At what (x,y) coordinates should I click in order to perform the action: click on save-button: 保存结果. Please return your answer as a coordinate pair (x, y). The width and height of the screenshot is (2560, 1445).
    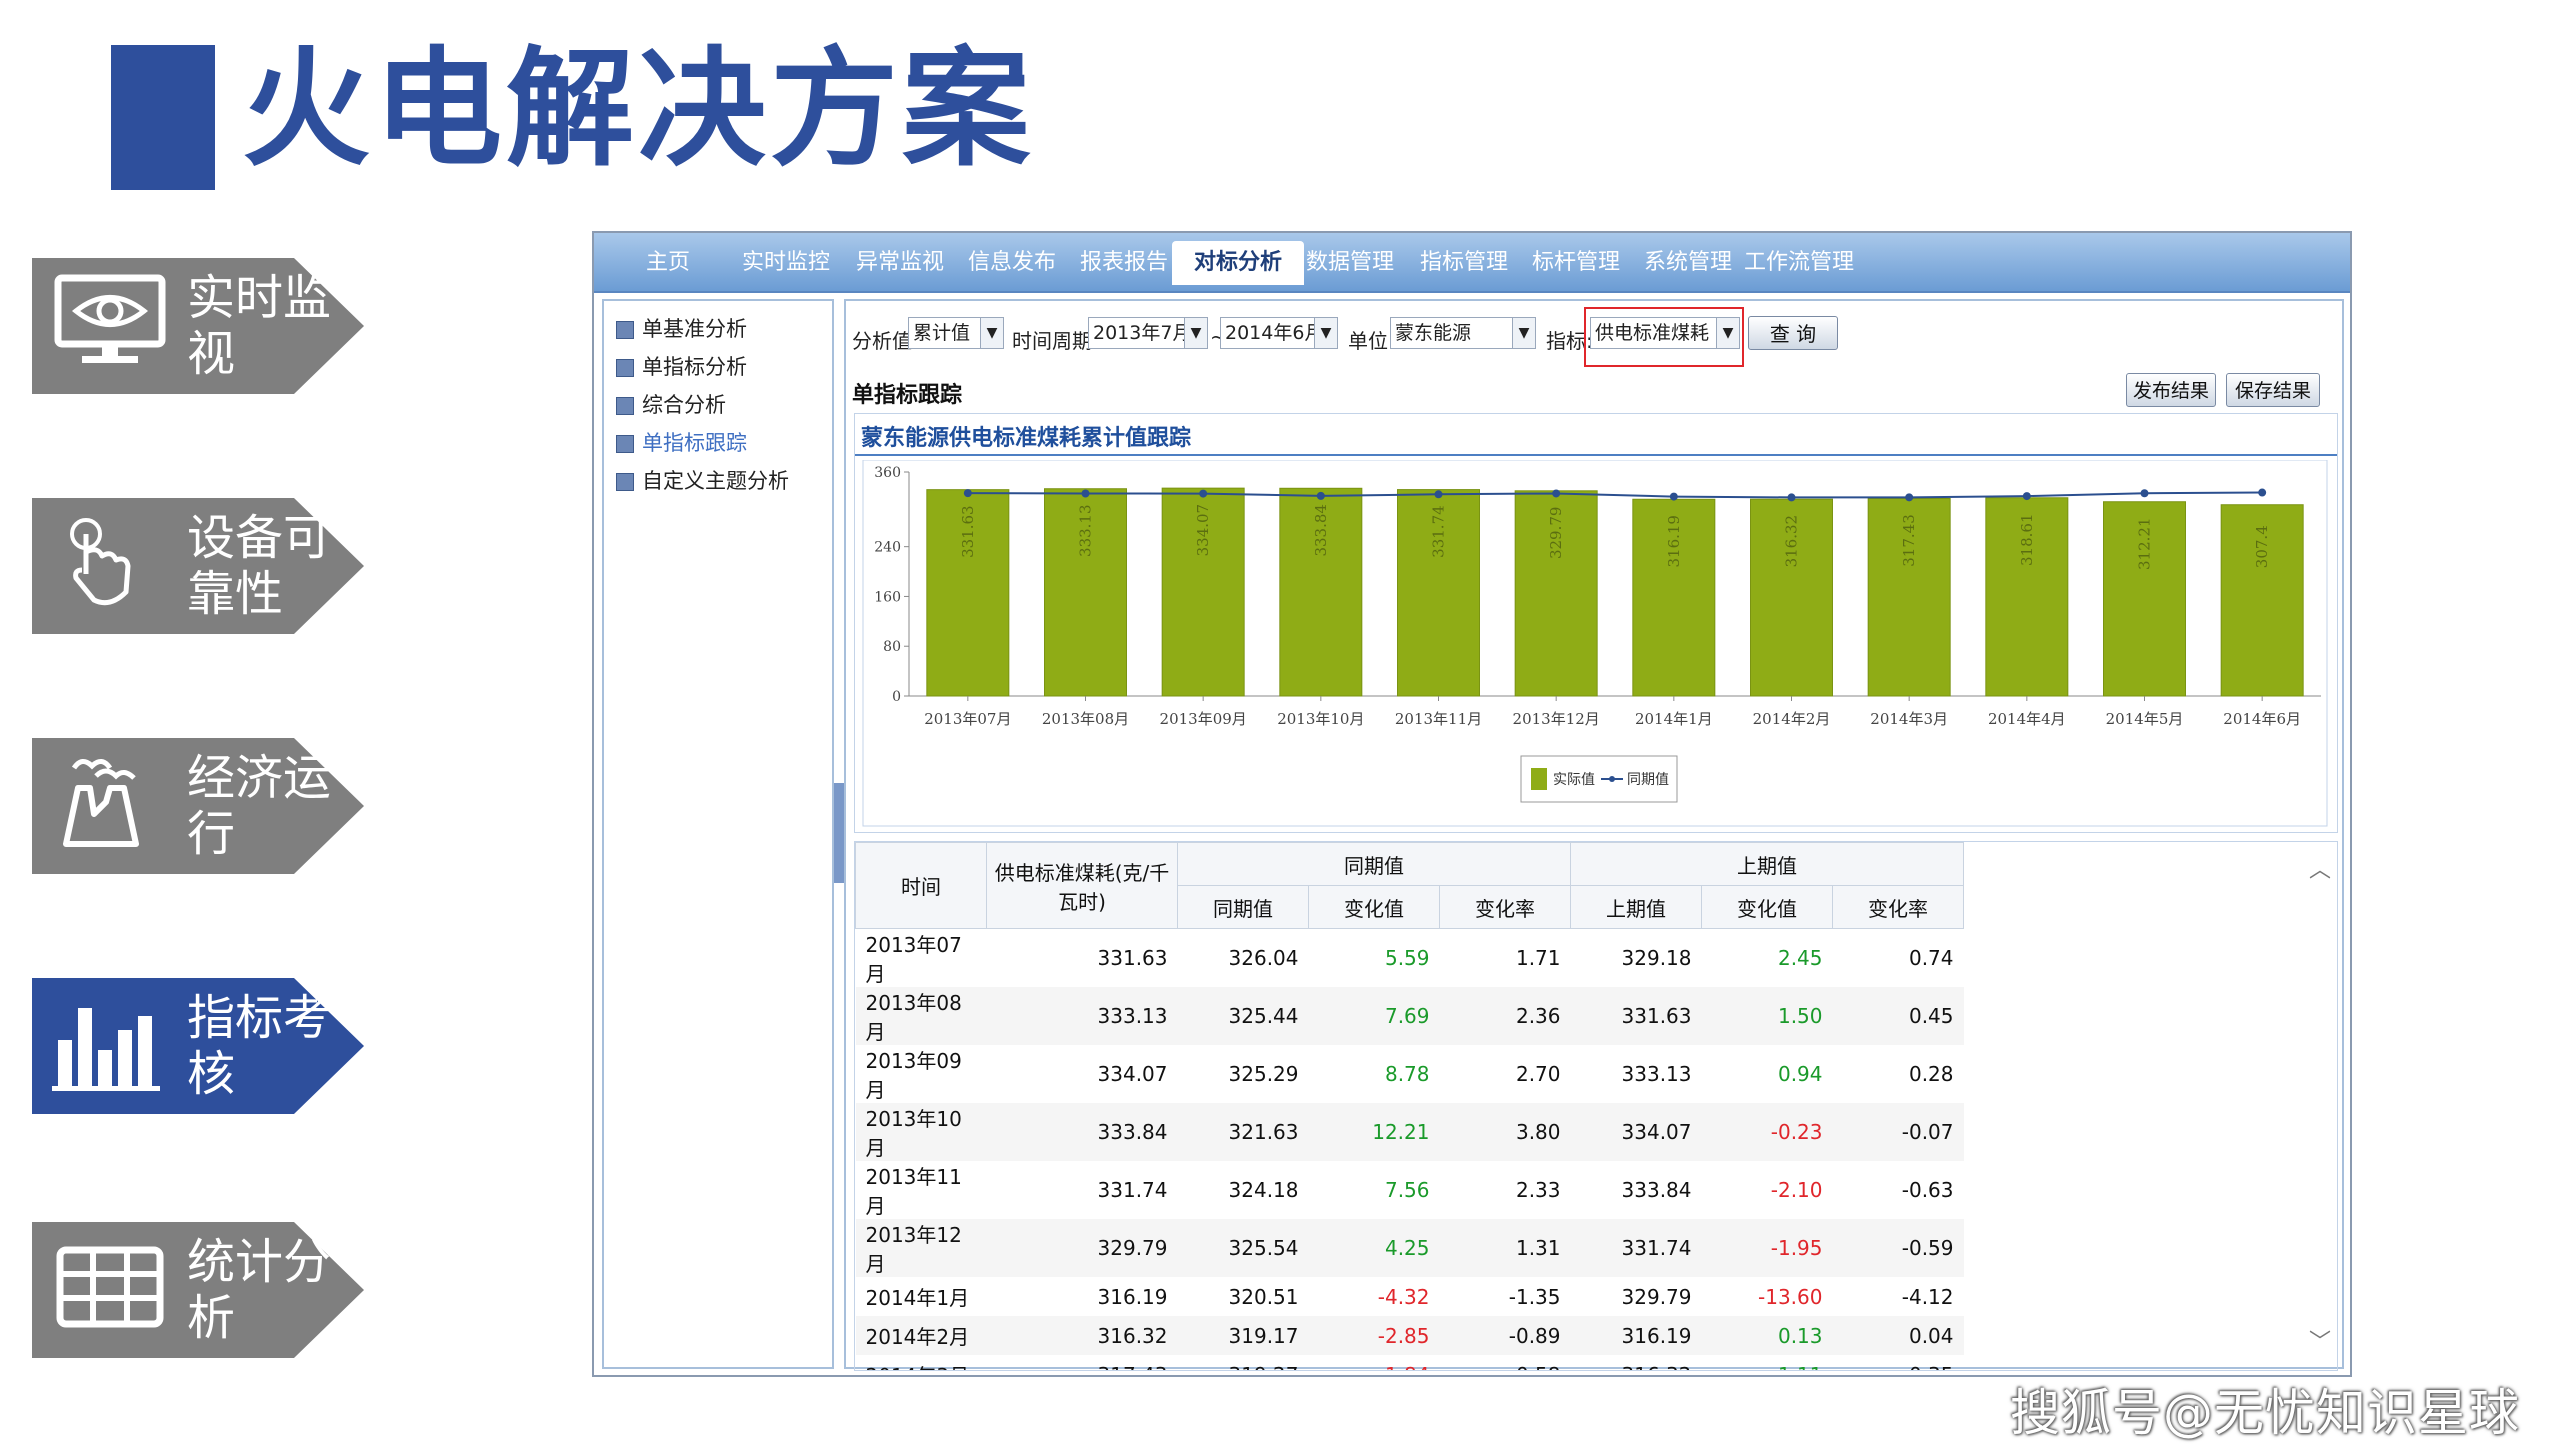
    Looking at the image, I should click on (2273, 390).